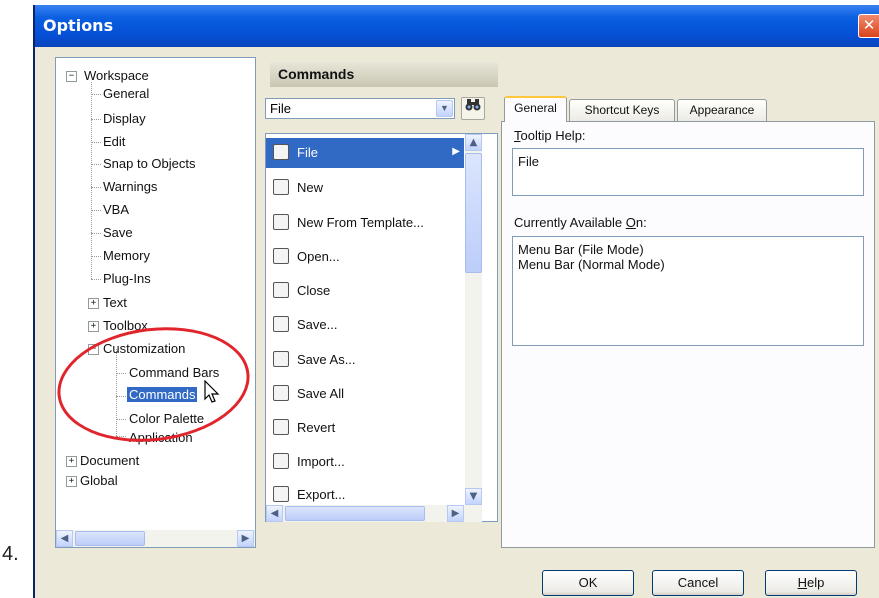  I want to click on expand-document-icon: +, so click(71, 461).